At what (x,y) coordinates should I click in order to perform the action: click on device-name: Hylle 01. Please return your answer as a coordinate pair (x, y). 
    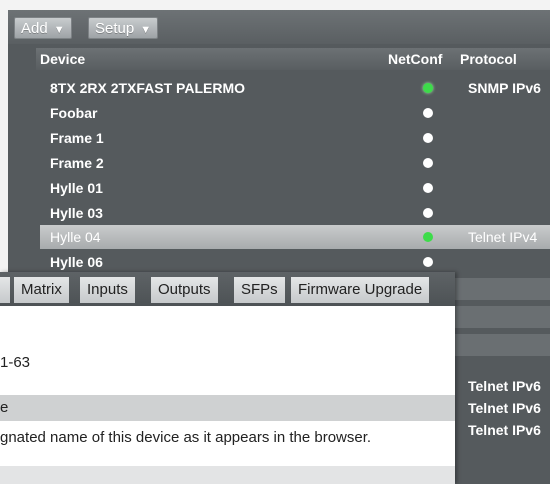
    Looking at the image, I should click on (76, 188).